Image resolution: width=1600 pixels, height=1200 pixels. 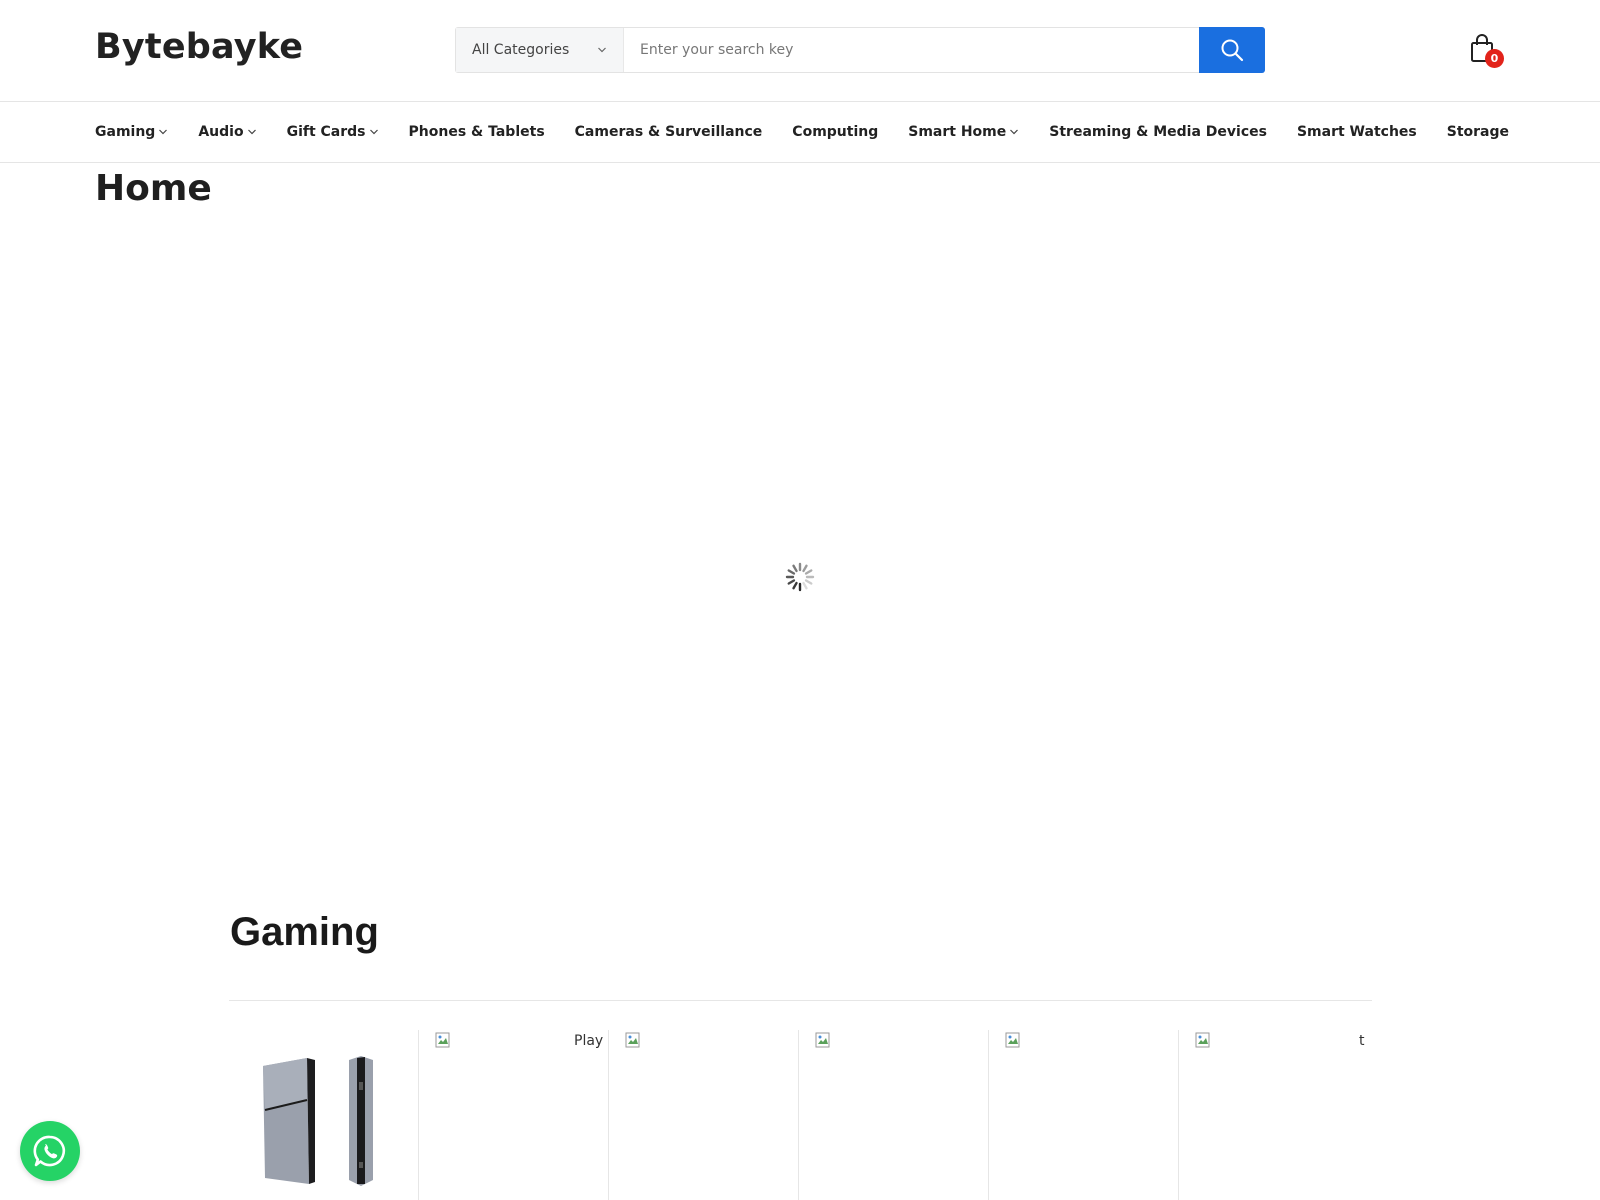 What do you see at coordinates (304, 932) in the screenshot?
I see `section-title-gaming: Gaming` at bounding box center [304, 932].